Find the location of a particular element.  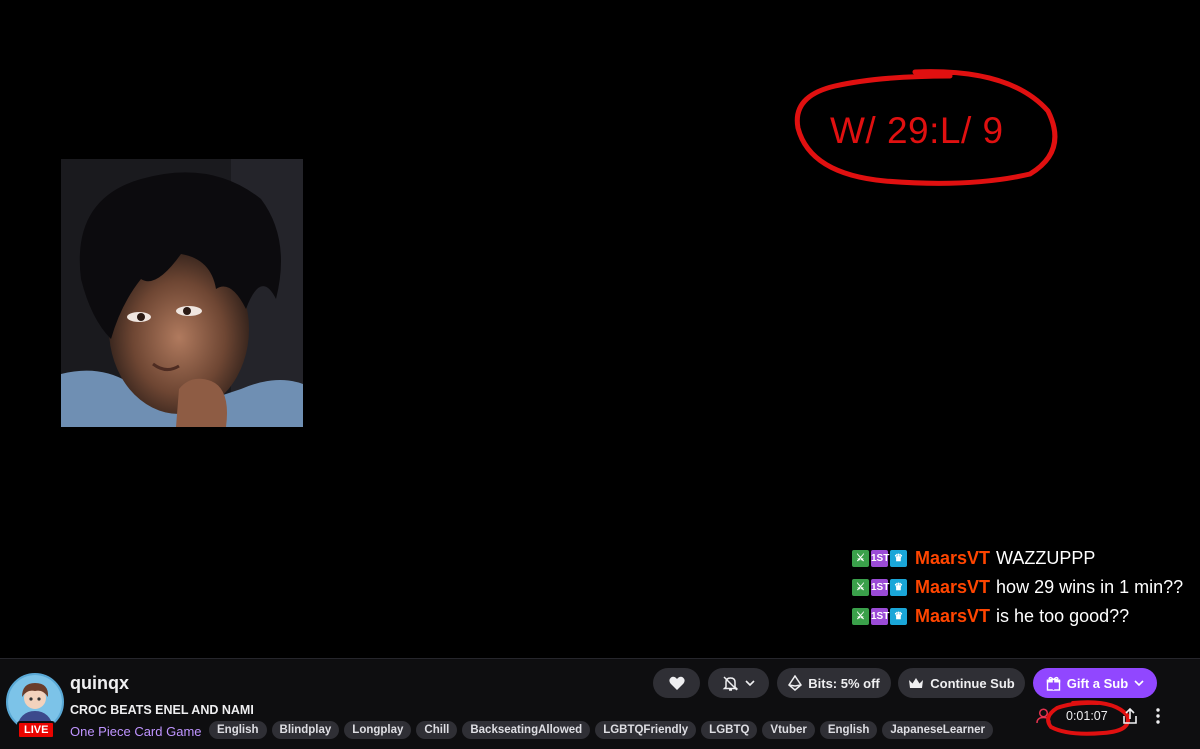

chat-message: ⚔ 1ST ♛ MaarsVT how 29 wins in 1 min?? is located at coordinates (1022, 587).